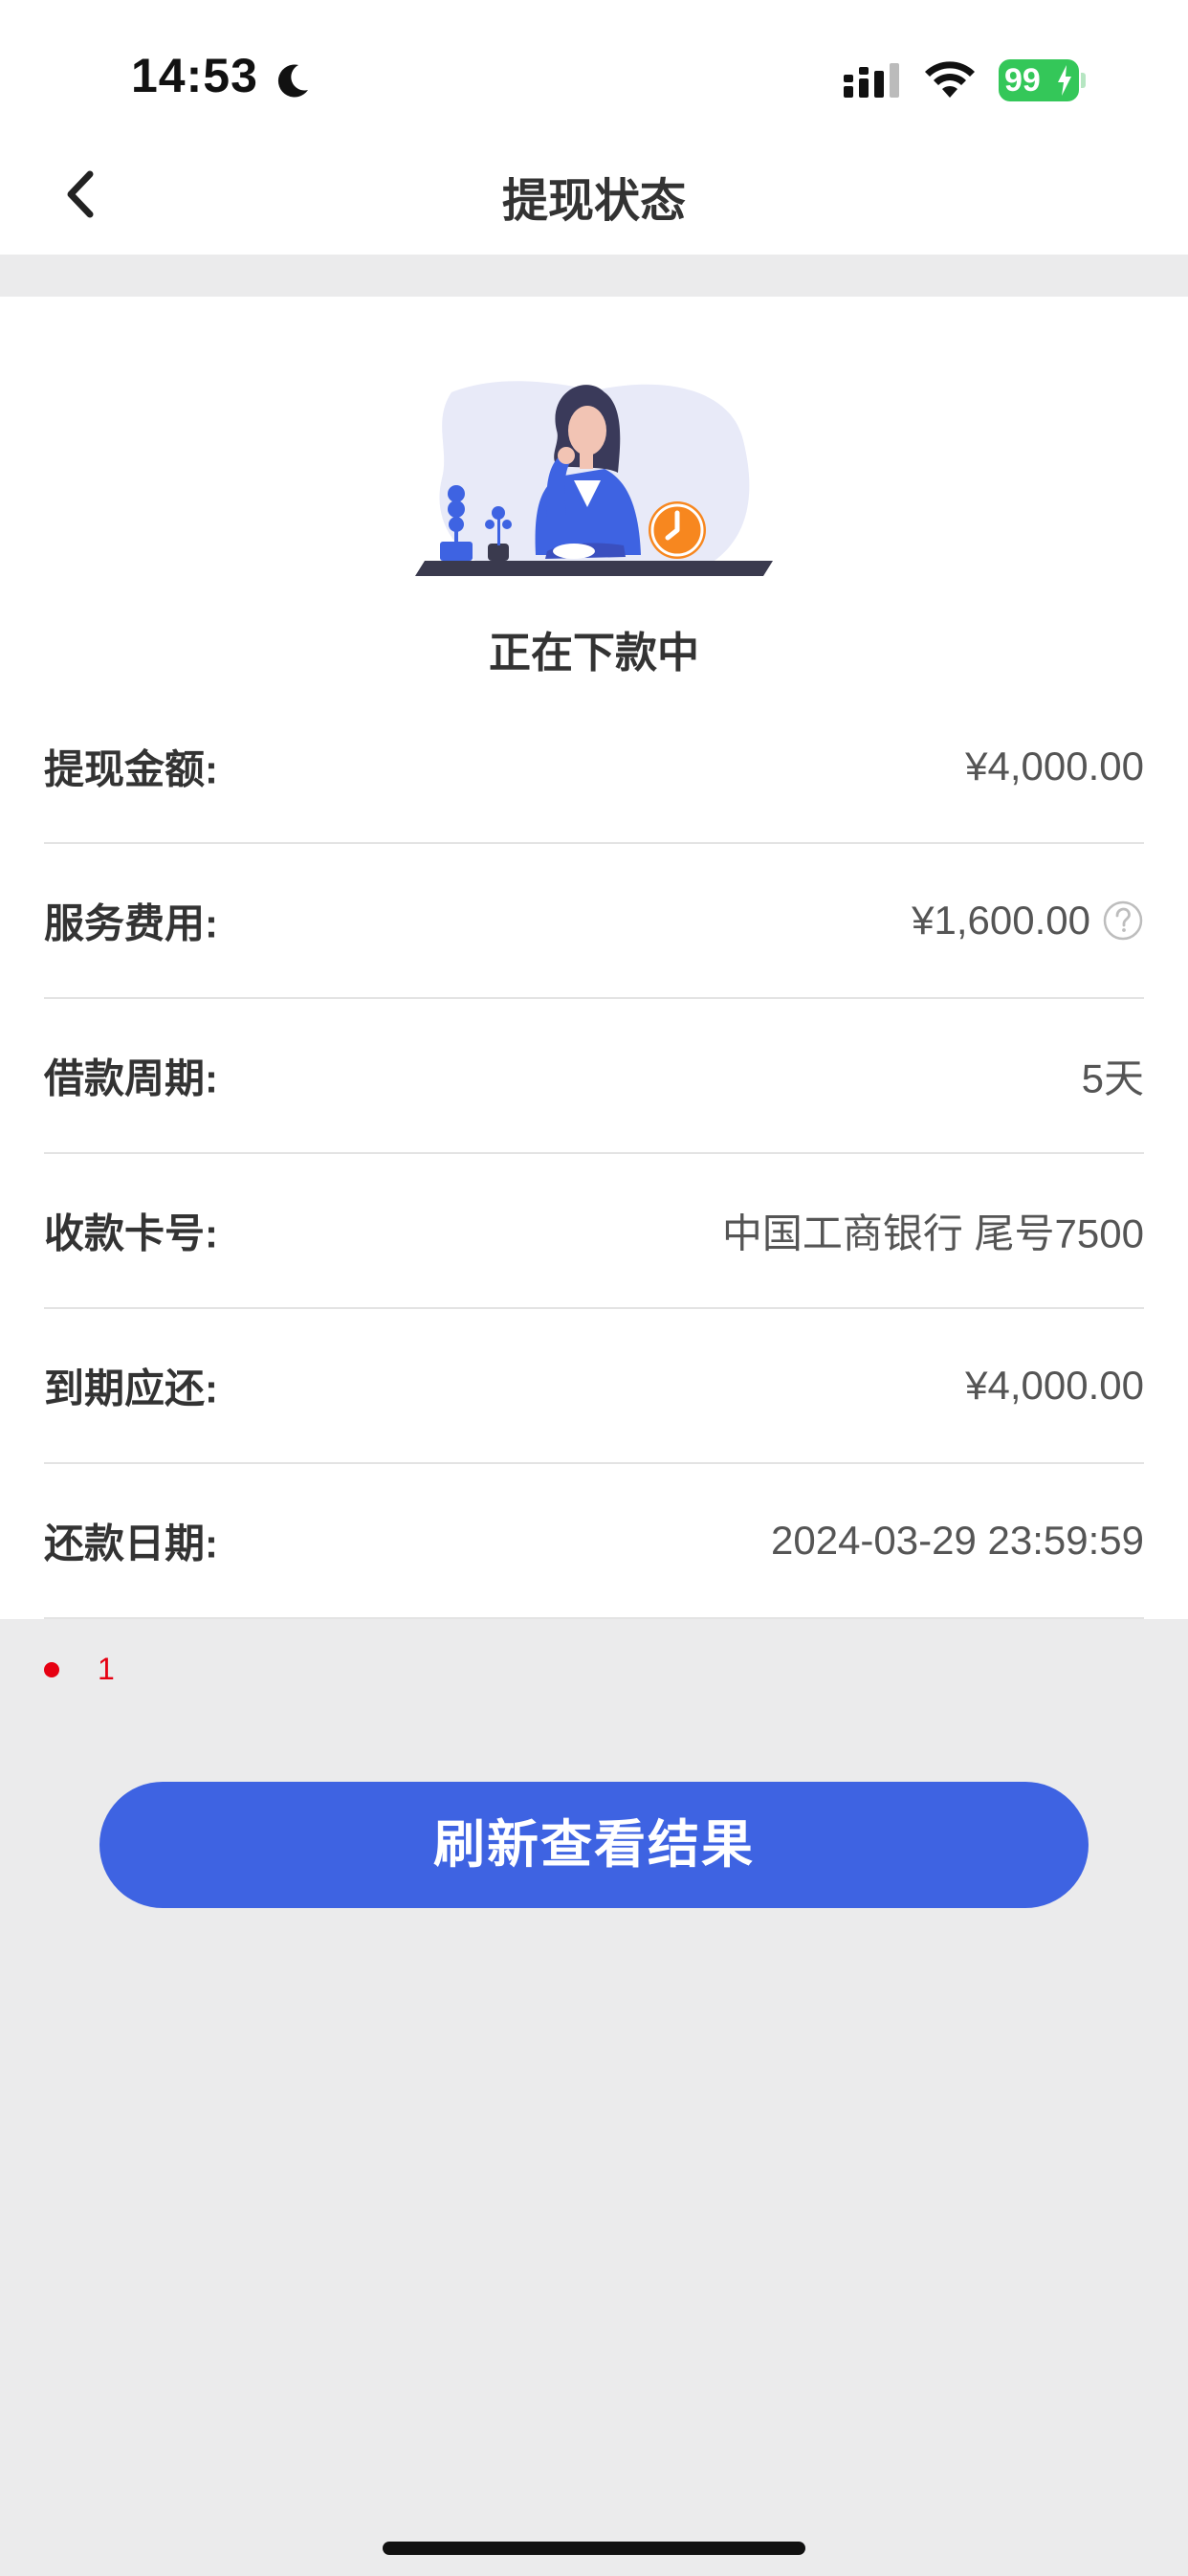 This screenshot has height=2576, width=1188. Describe the element at coordinates (194, 75) in the screenshot. I see `status-time: 14:53` at that location.